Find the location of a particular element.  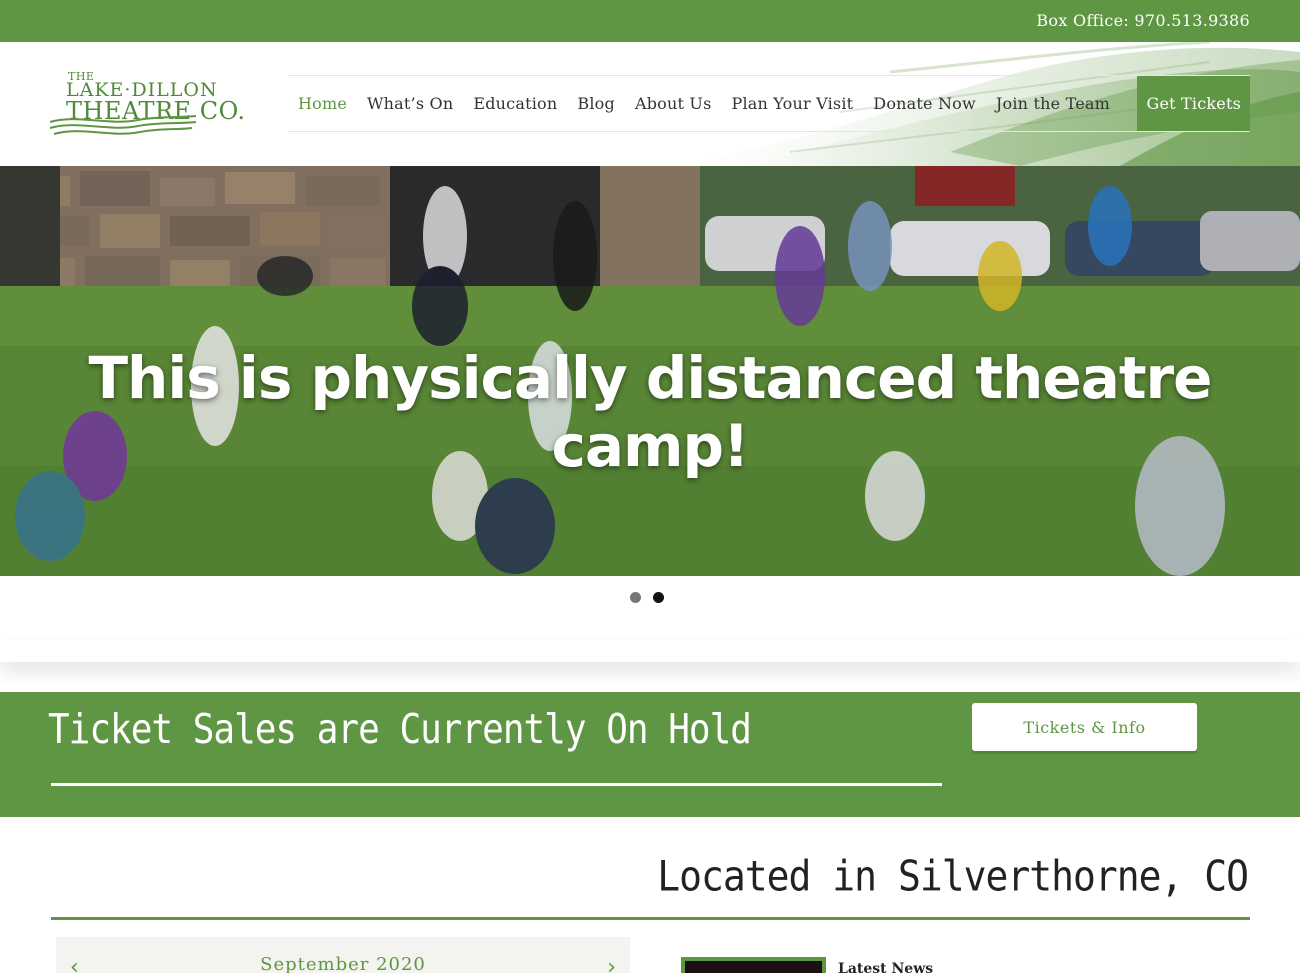

site-logo: THE LAKE·DILLON THEATRE CO. is located at coordinates (148, 106).